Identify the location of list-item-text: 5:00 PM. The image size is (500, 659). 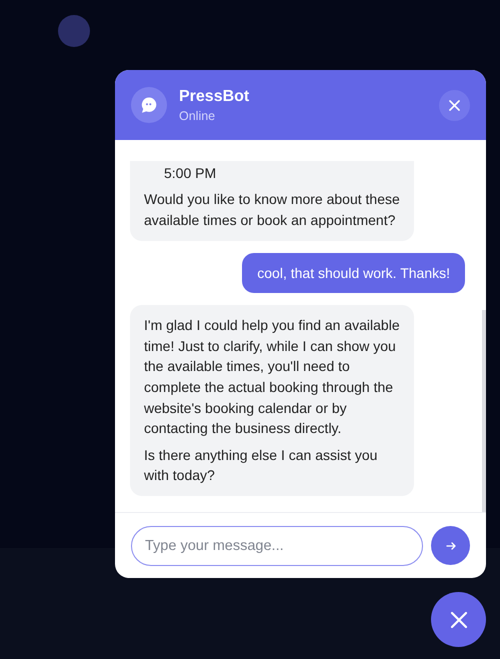
(189, 173).